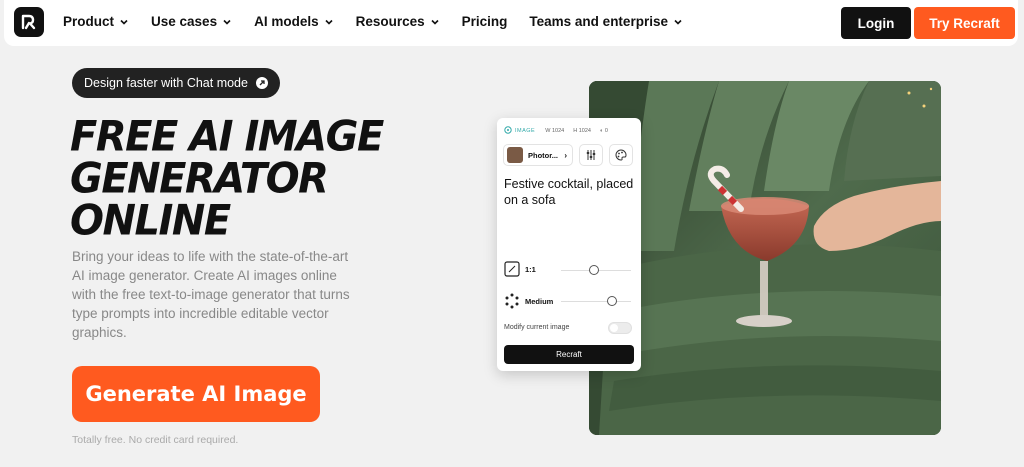 The image size is (1024, 467). I want to click on modify-image-label: Modify current image, so click(537, 327).